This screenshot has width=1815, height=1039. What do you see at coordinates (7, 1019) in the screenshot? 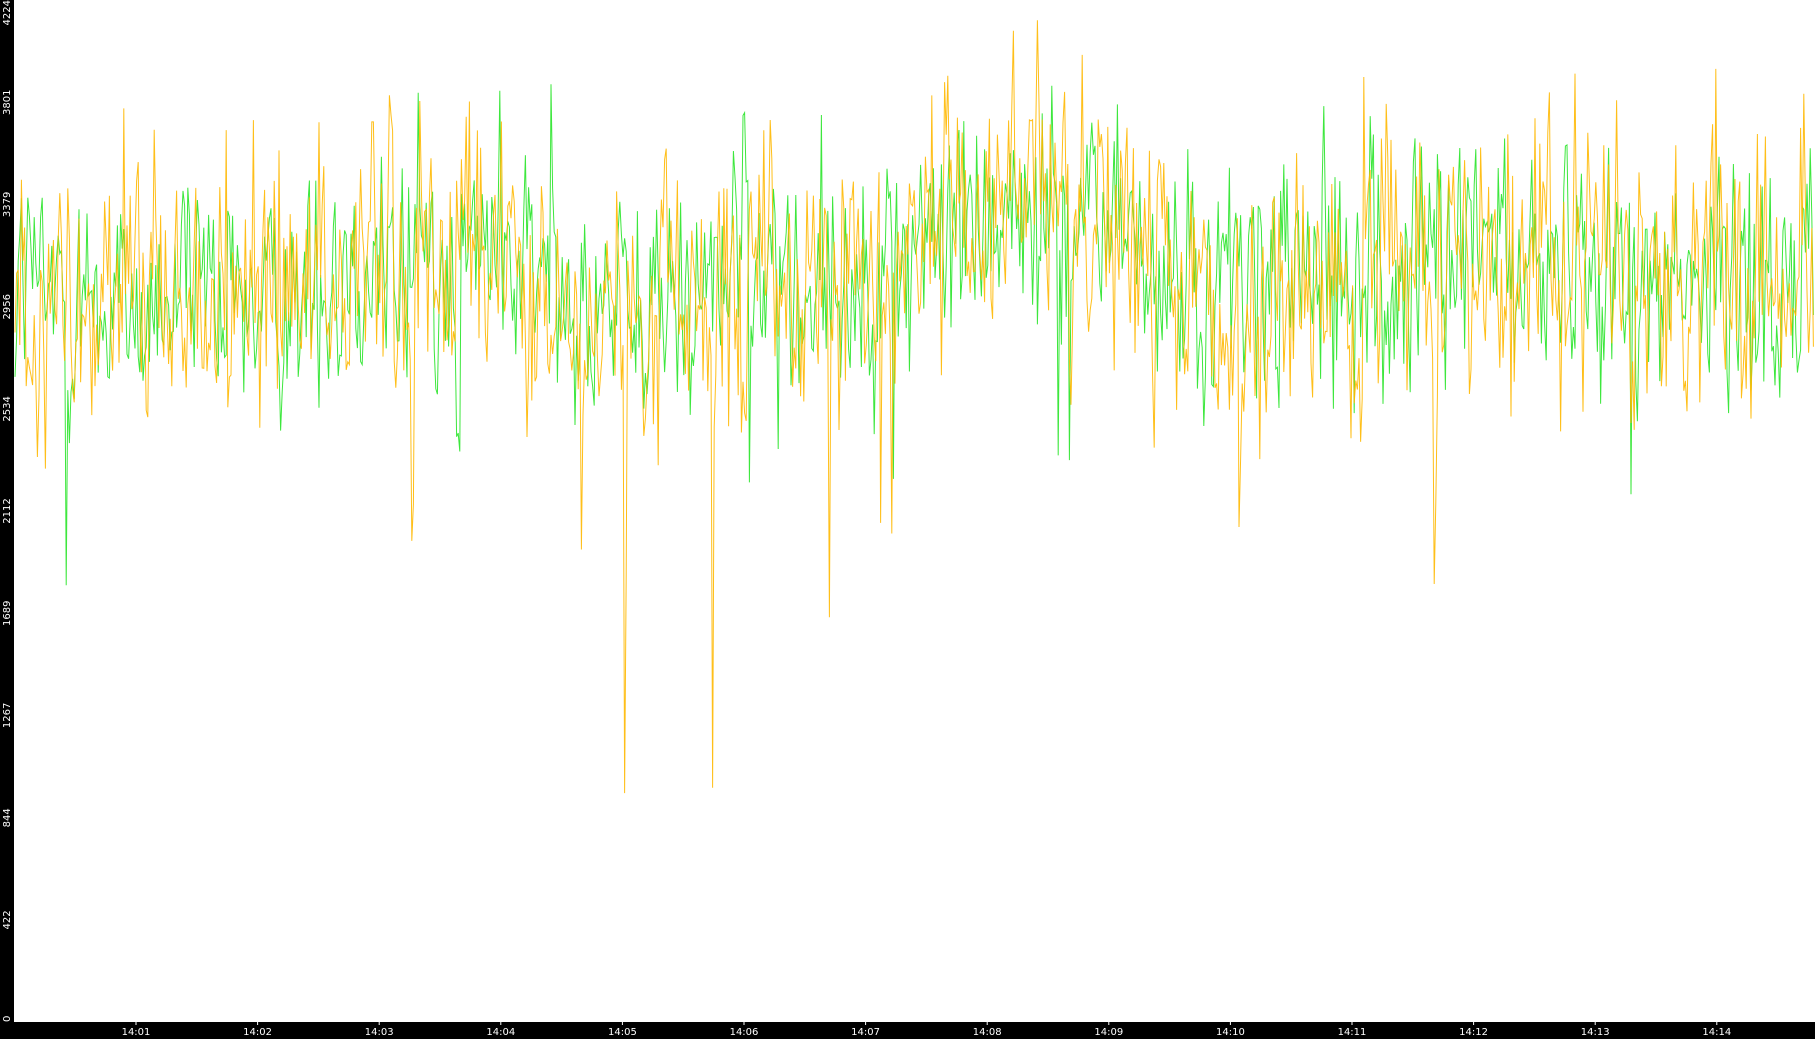
I see `y-tick-label: 0` at bounding box center [7, 1019].